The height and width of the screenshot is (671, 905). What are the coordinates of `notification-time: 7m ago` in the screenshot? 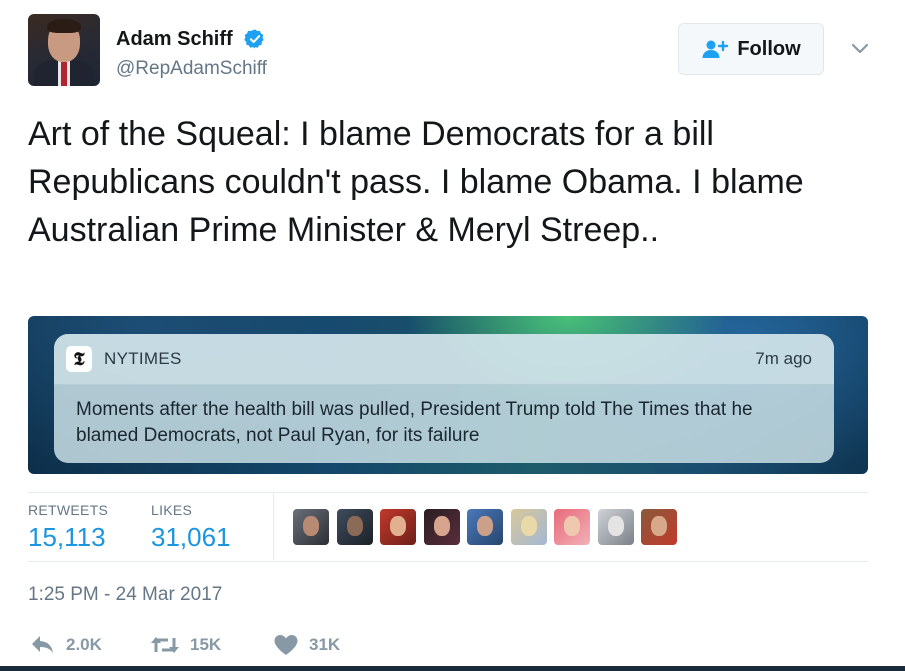 It's located at (783, 358).